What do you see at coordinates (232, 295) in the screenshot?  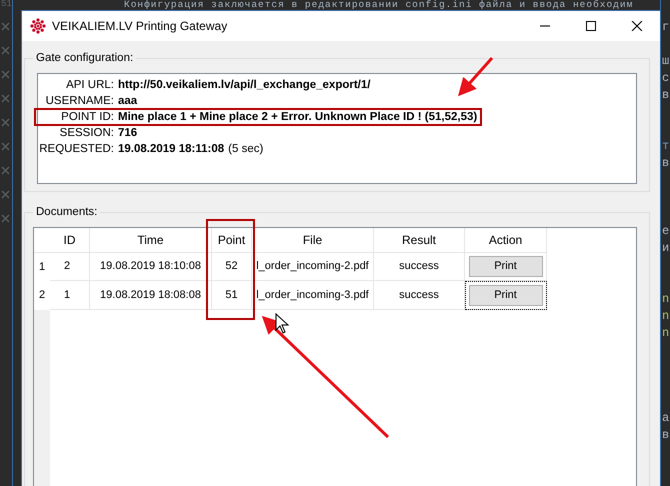 I see `table-cell: 51` at bounding box center [232, 295].